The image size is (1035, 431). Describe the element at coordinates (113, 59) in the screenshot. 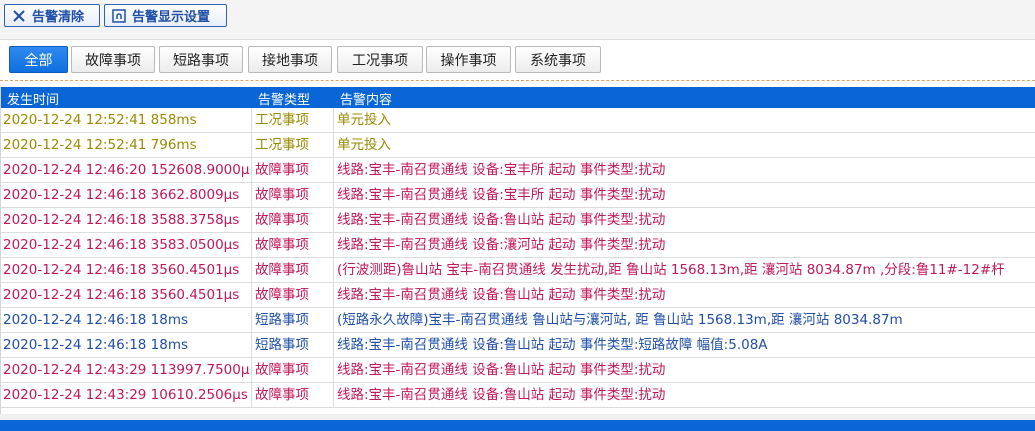

I see `tab-fault-events: 故障事项` at that location.